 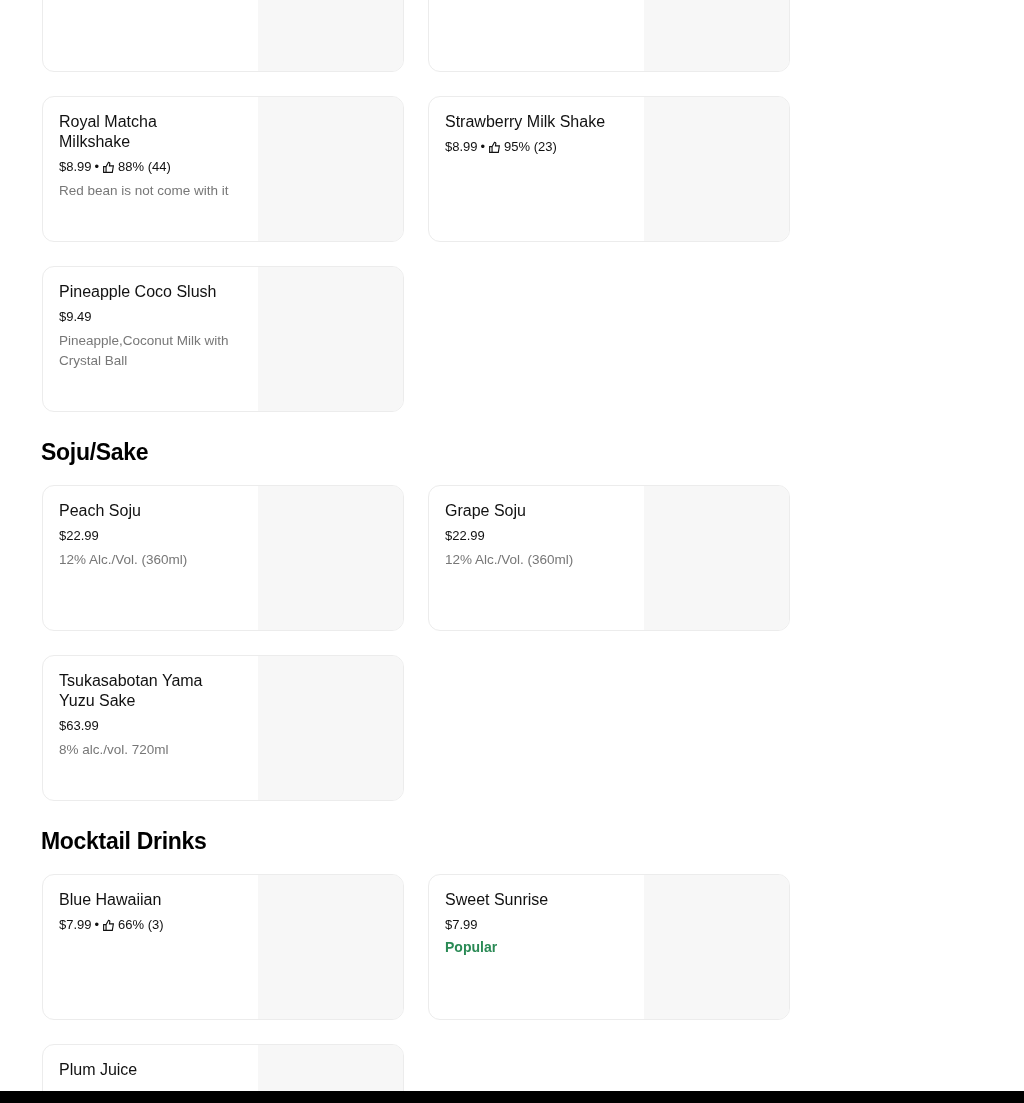 What do you see at coordinates (144, 191) in the screenshot?
I see `item-description: Red bean is not come with it` at bounding box center [144, 191].